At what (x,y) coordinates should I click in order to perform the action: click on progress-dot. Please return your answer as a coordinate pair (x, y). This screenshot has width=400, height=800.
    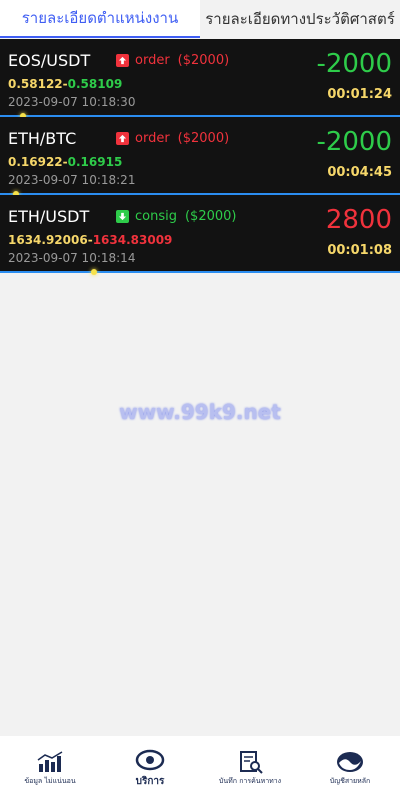
    Looking at the image, I should click on (94, 272).